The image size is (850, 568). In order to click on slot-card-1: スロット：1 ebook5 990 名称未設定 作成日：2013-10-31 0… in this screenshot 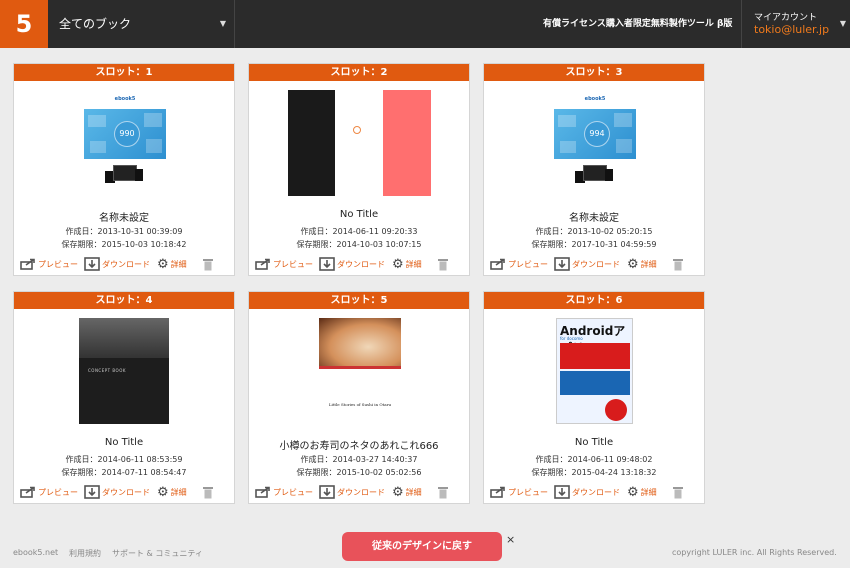, I will do `click(124, 169)`.